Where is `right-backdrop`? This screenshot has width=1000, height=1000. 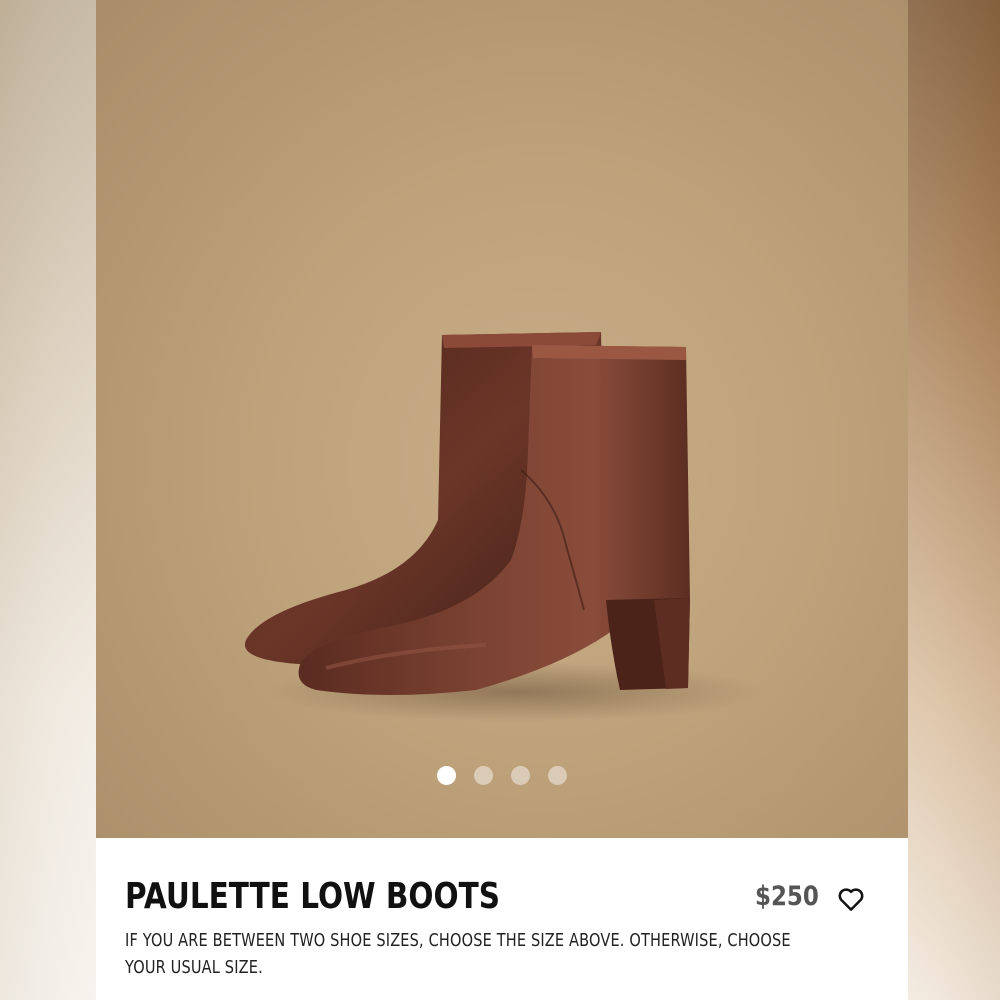 right-backdrop is located at coordinates (954, 500).